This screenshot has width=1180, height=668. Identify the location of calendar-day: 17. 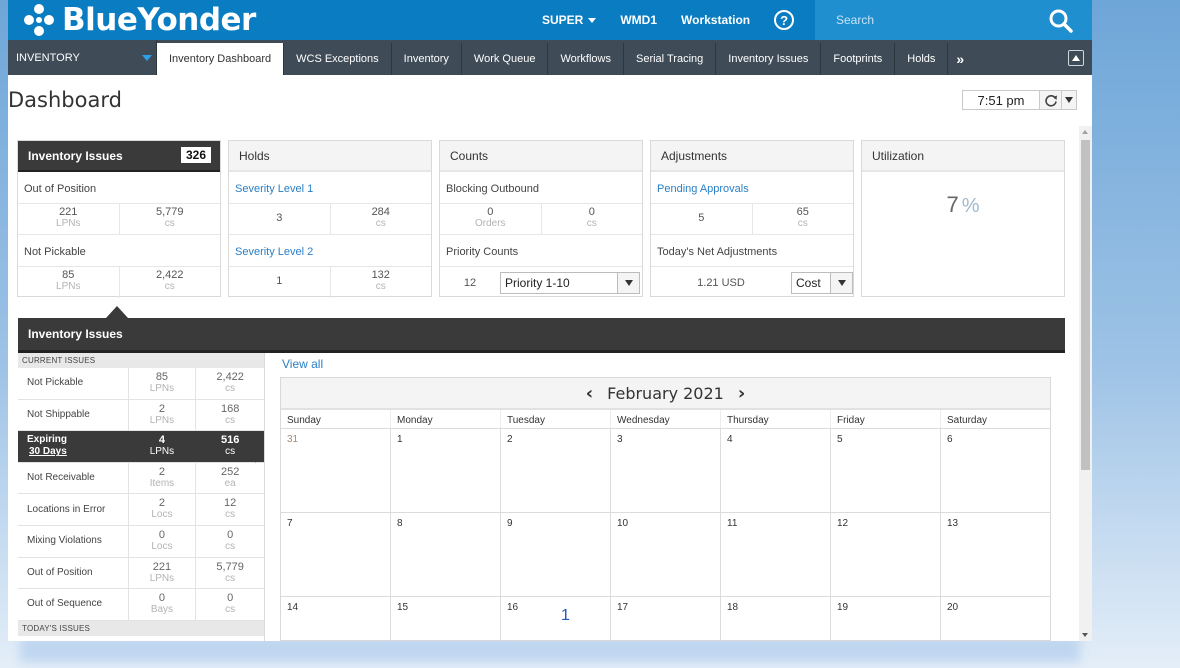
(666, 618).